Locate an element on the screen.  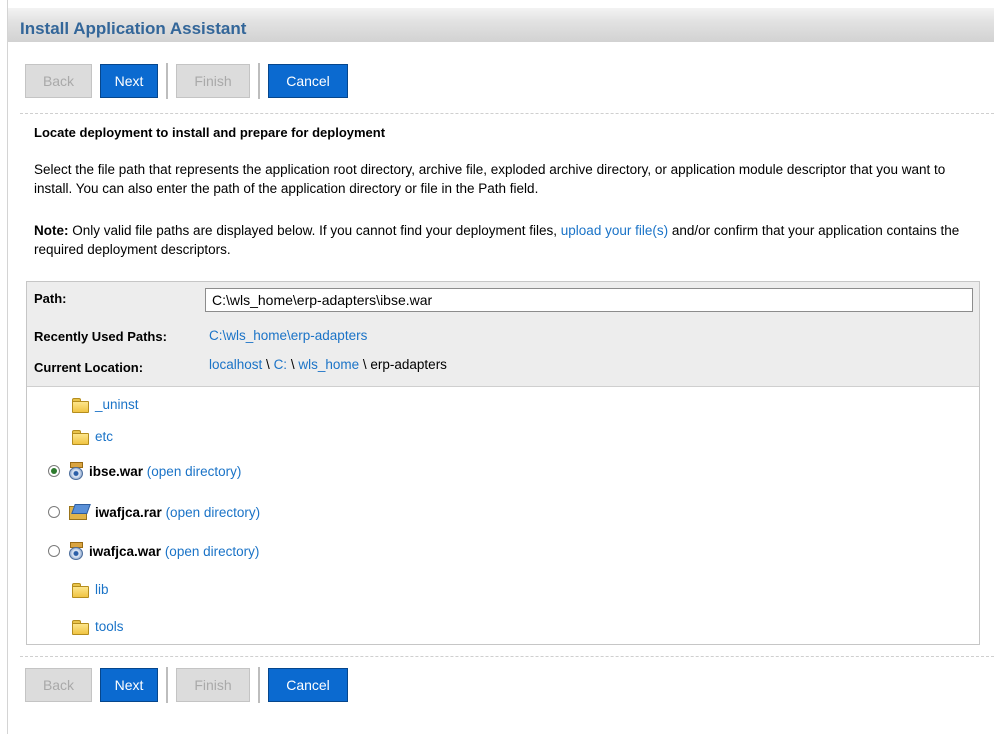
breadcrumb-drive: C: is located at coordinates (282, 364).